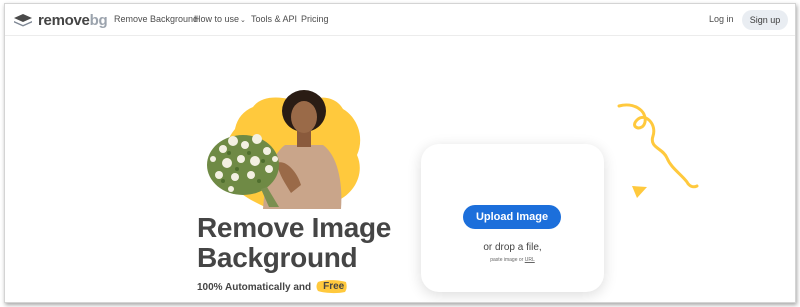 The image size is (800, 307). I want to click on hero-subtitle: 100% Automatically and Free, so click(274, 287).